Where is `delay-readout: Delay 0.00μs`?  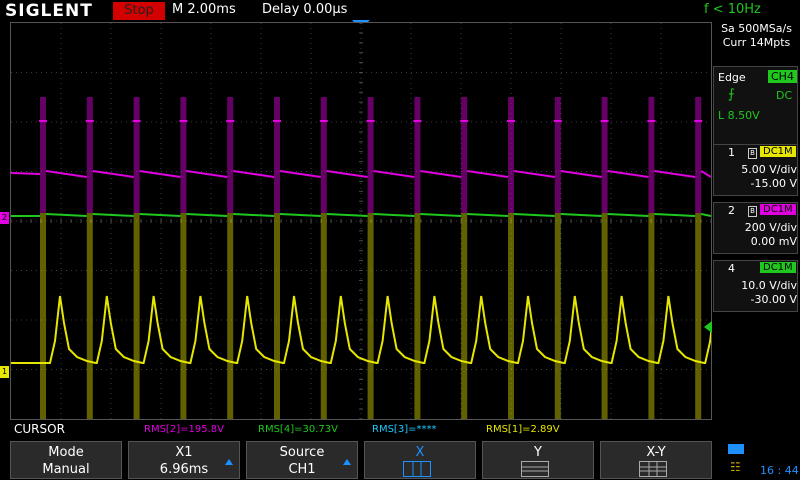
delay-readout: Delay 0.00μs is located at coordinates (304, 9).